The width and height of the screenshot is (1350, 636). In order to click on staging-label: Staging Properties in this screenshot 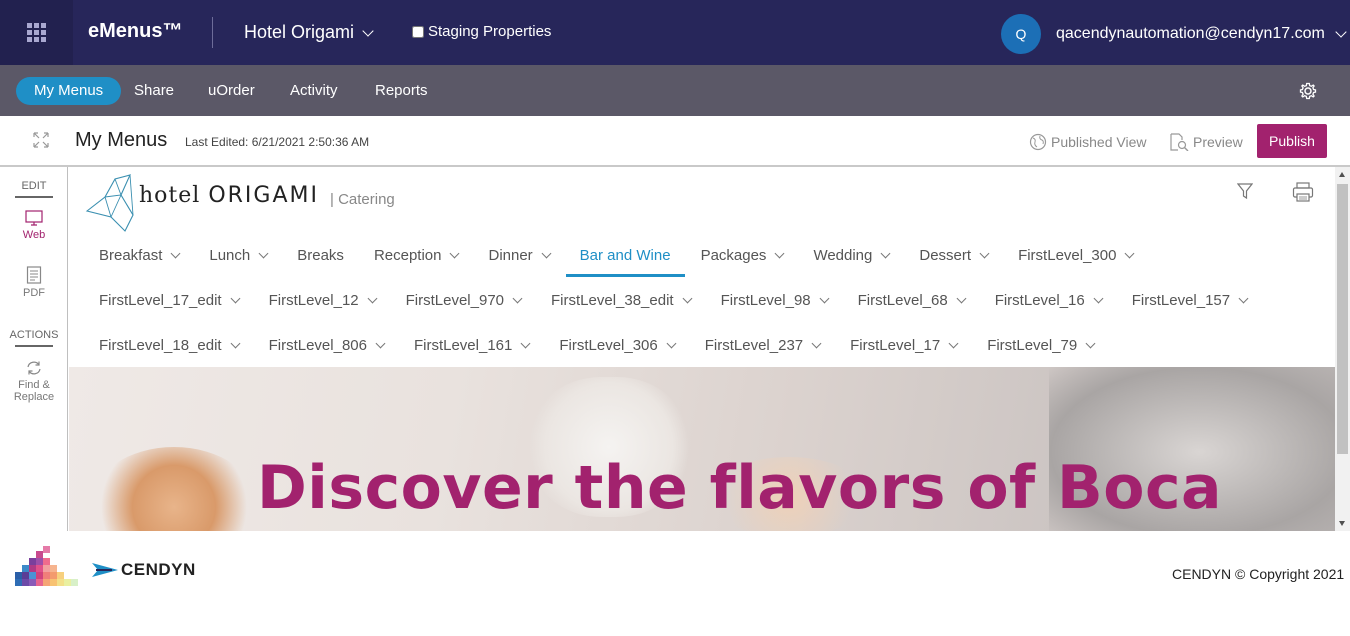, I will do `click(490, 31)`.